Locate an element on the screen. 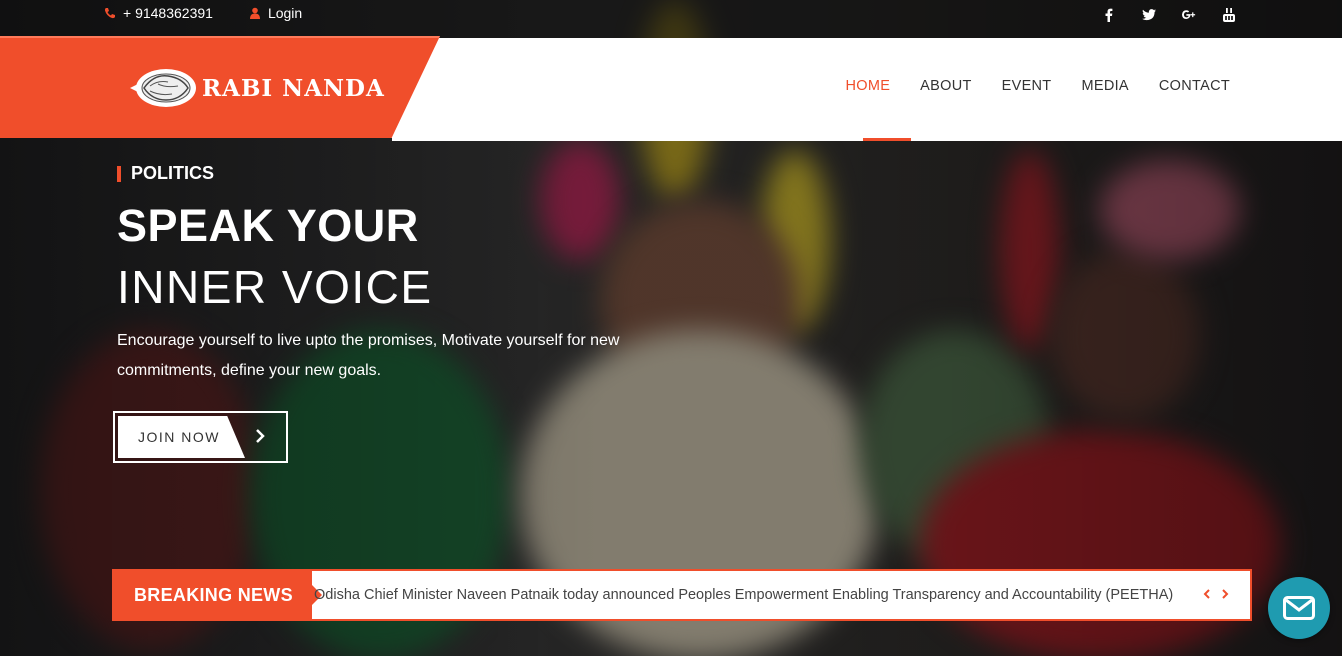  nav-item-media: MEDIA is located at coordinates (1104, 86).